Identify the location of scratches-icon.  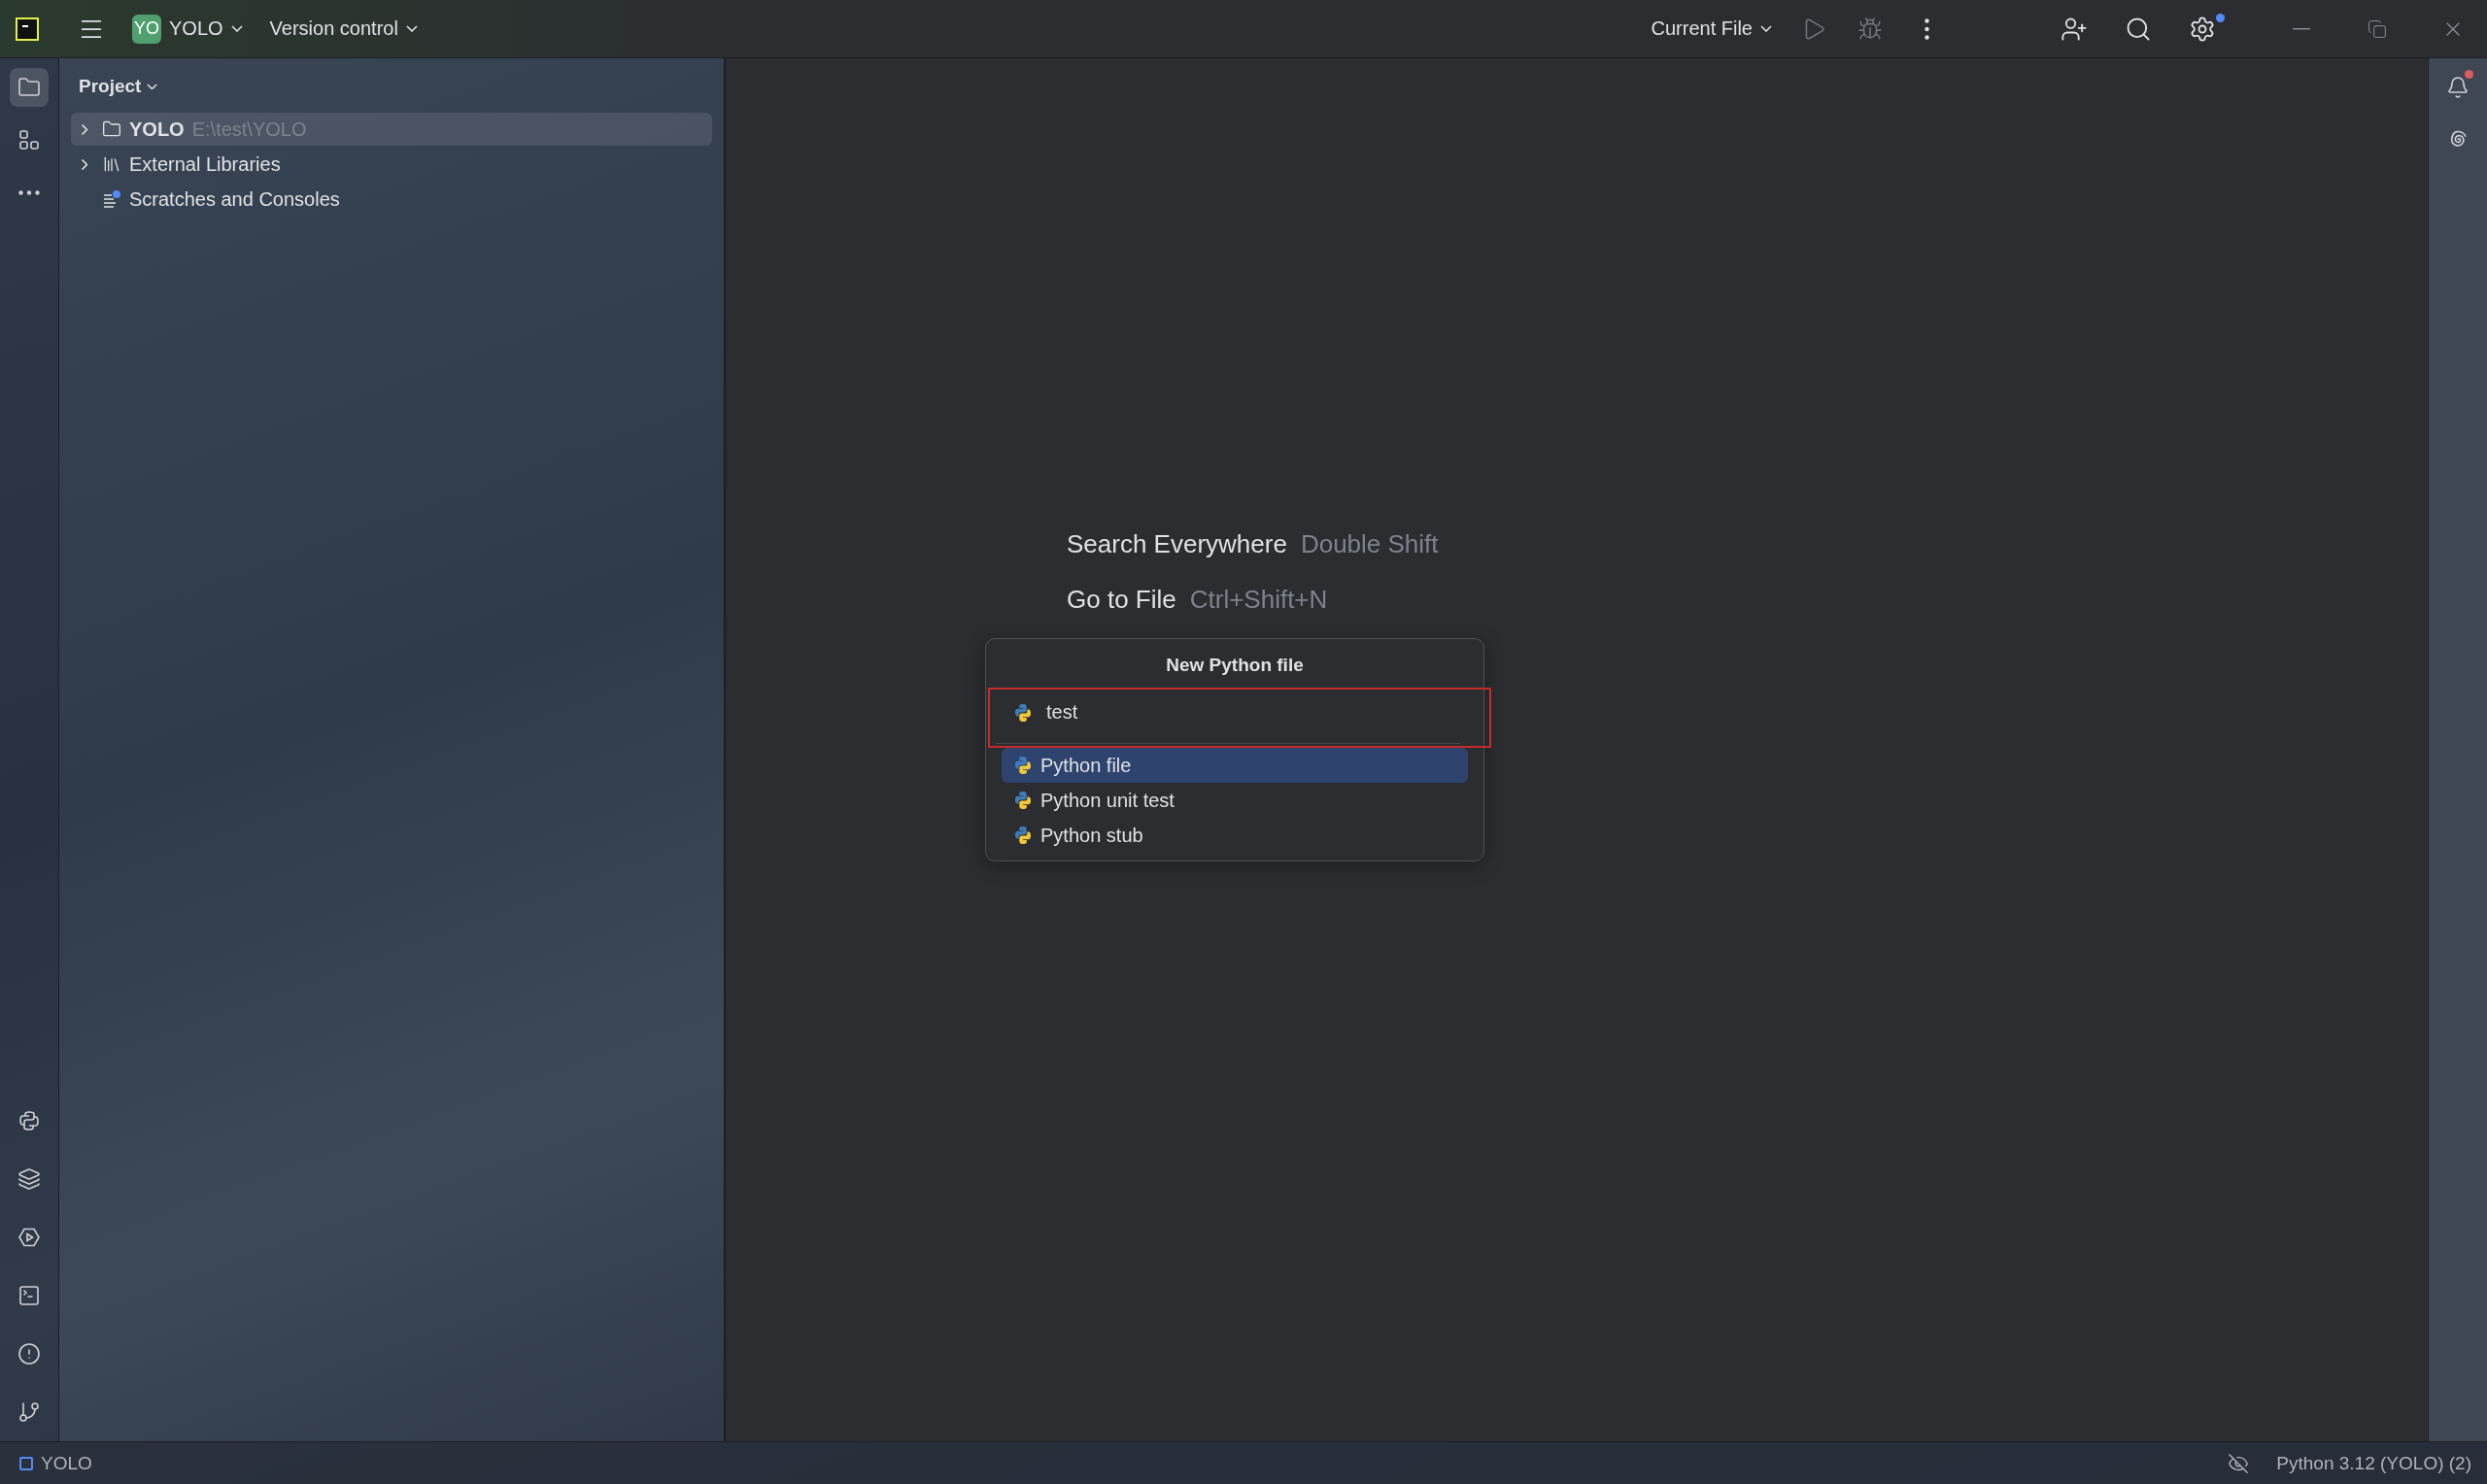
(111, 199).